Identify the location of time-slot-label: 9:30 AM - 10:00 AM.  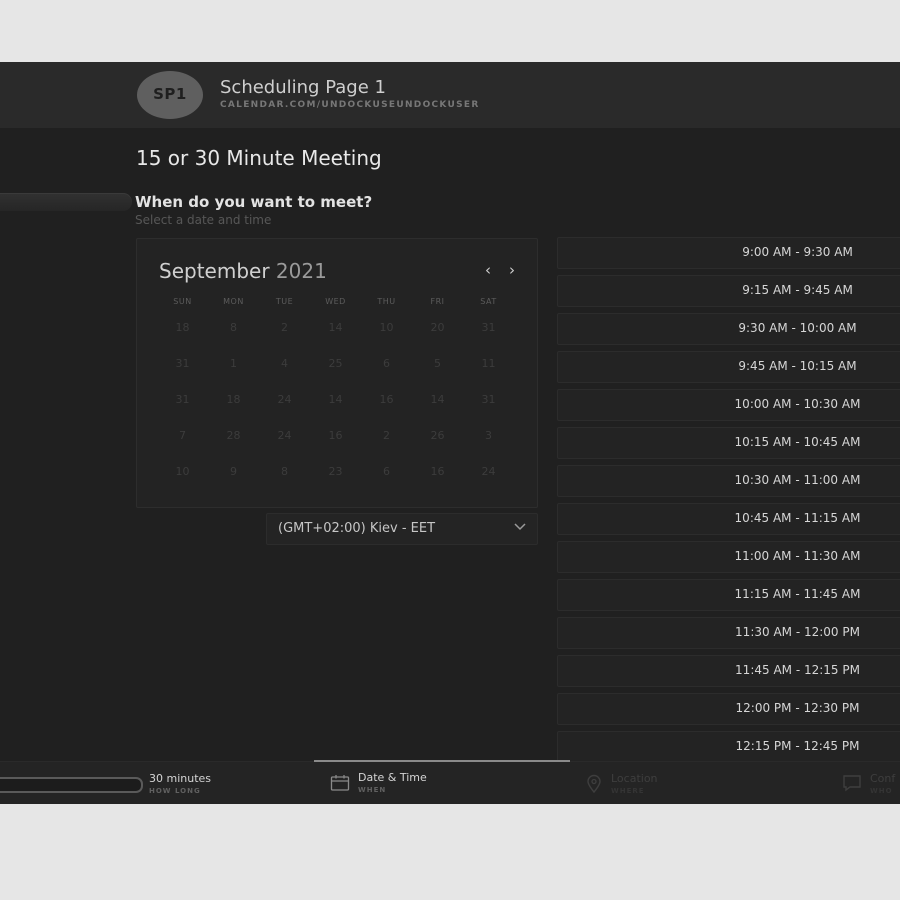
(797, 328).